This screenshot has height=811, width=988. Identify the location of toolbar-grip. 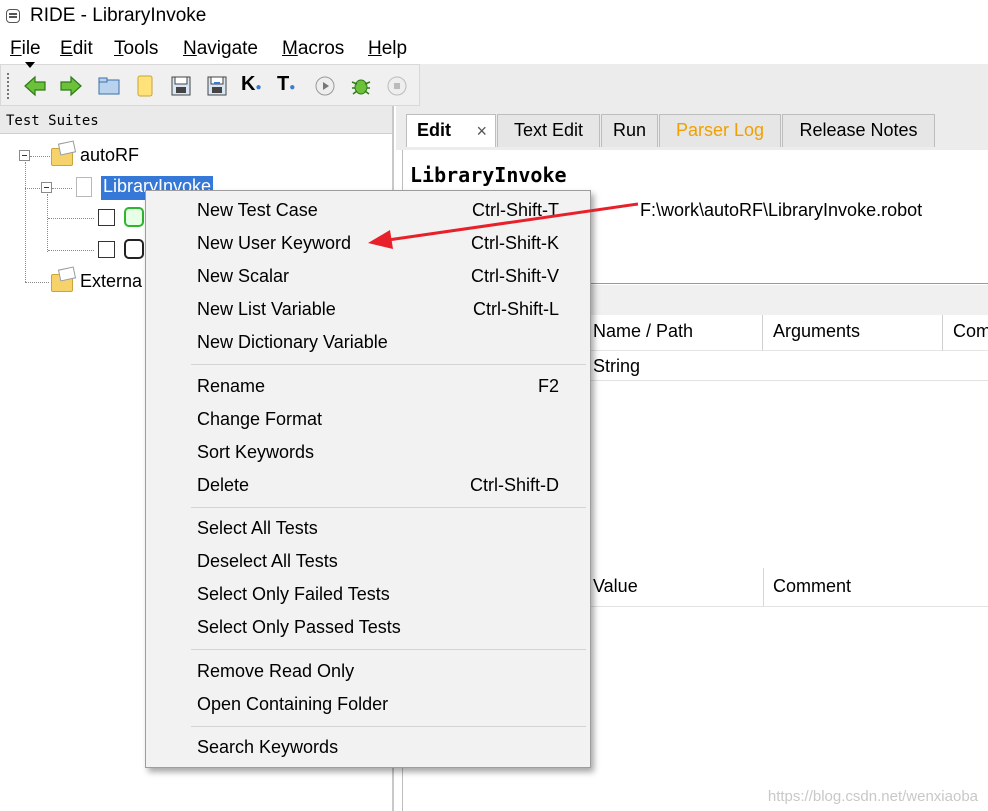
(8, 86).